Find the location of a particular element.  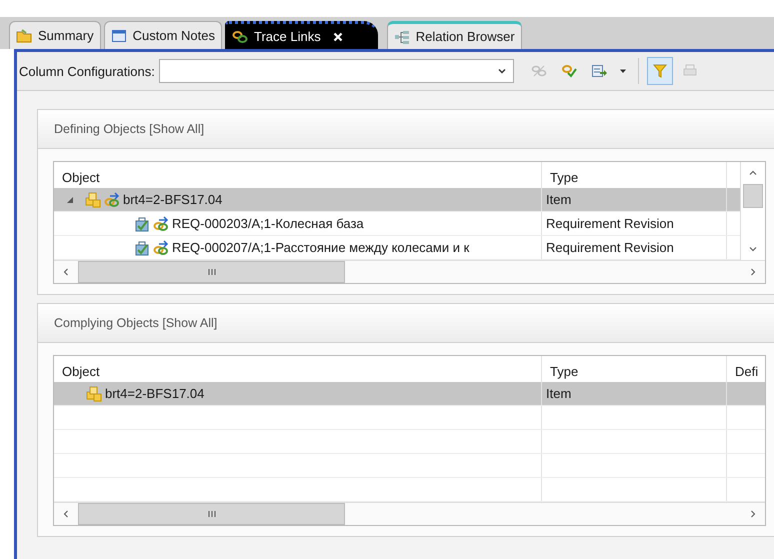

table-row: REQ-000203/A;1-Колесная база Requirement Revision is located at coordinates (397, 224).